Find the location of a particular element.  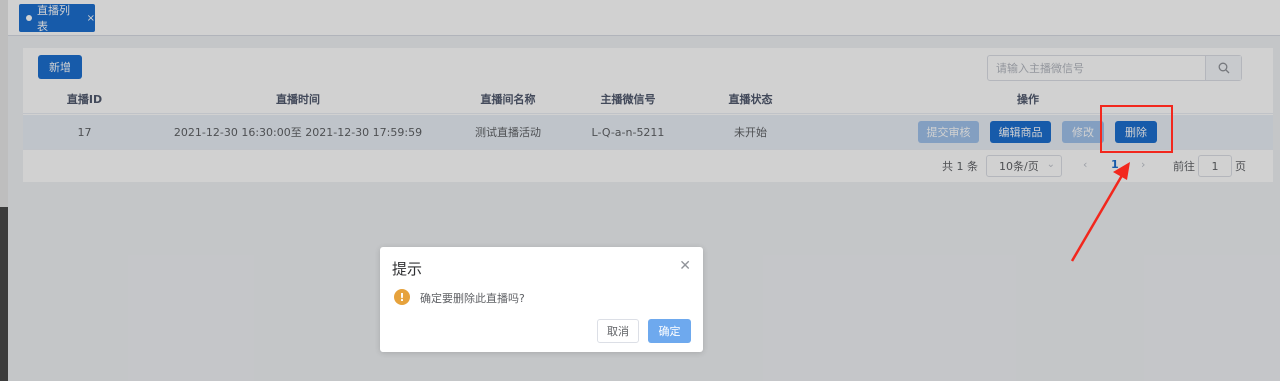

close-icon: ✕ is located at coordinates (685, 266).